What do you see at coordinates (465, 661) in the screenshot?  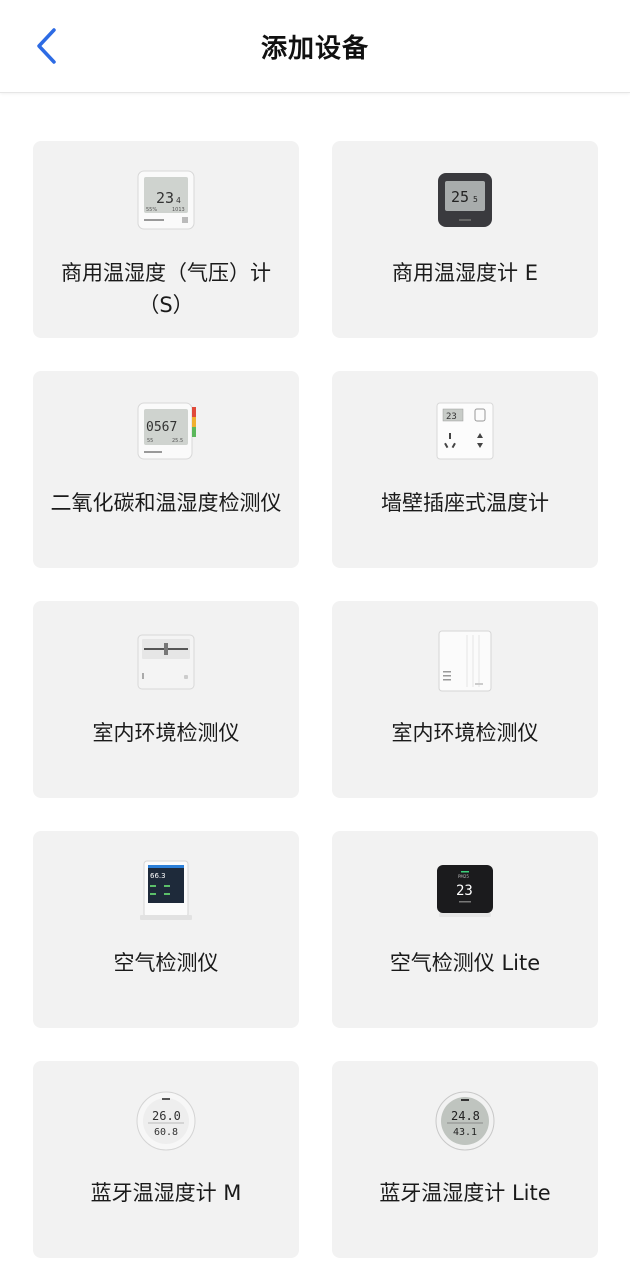 I see `indoor-monitor-white-icon` at bounding box center [465, 661].